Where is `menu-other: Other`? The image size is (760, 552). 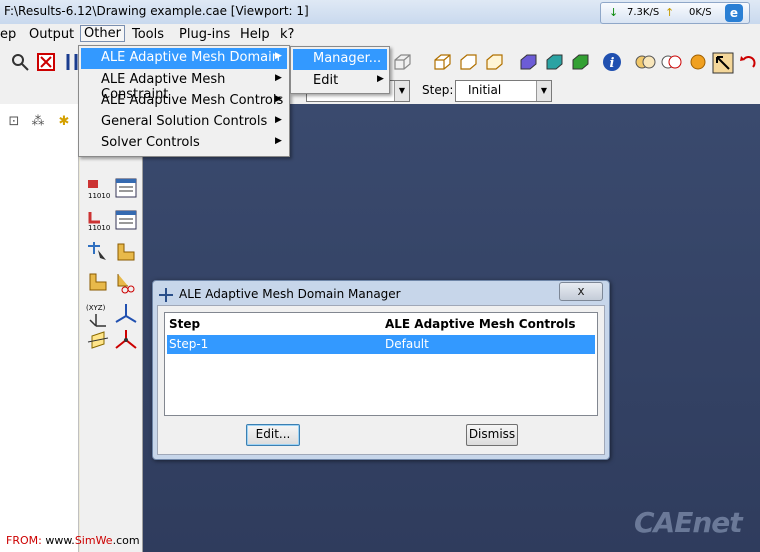
menu-other: Other is located at coordinates (102, 33).